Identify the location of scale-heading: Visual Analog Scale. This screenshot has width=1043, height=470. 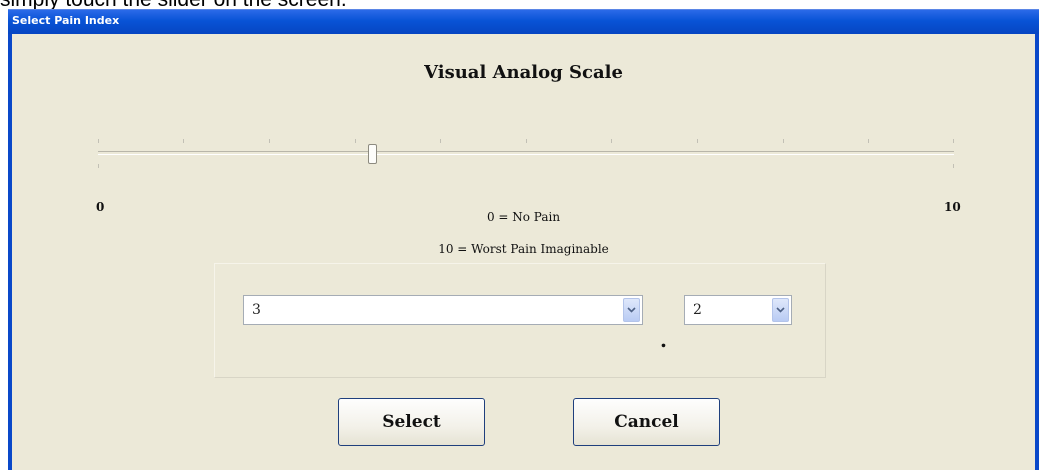
(523, 72).